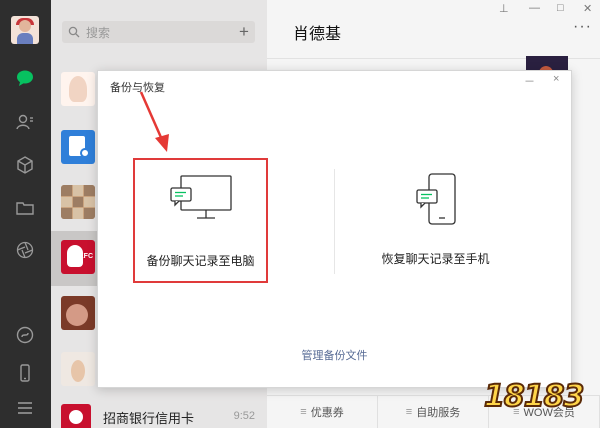 The image size is (600, 428). Describe the element at coordinates (560, 8) in the screenshot. I see `maximize-icon: □` at that location.